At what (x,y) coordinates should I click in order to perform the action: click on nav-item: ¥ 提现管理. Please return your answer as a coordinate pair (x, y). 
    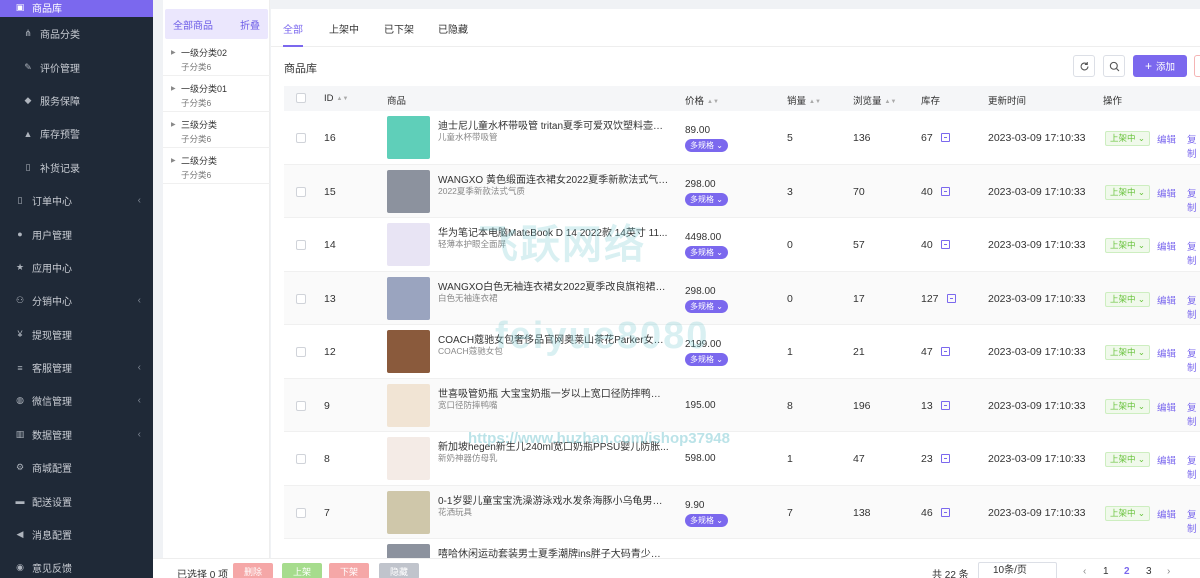
    Looking at the image, I should click on (76, 334).